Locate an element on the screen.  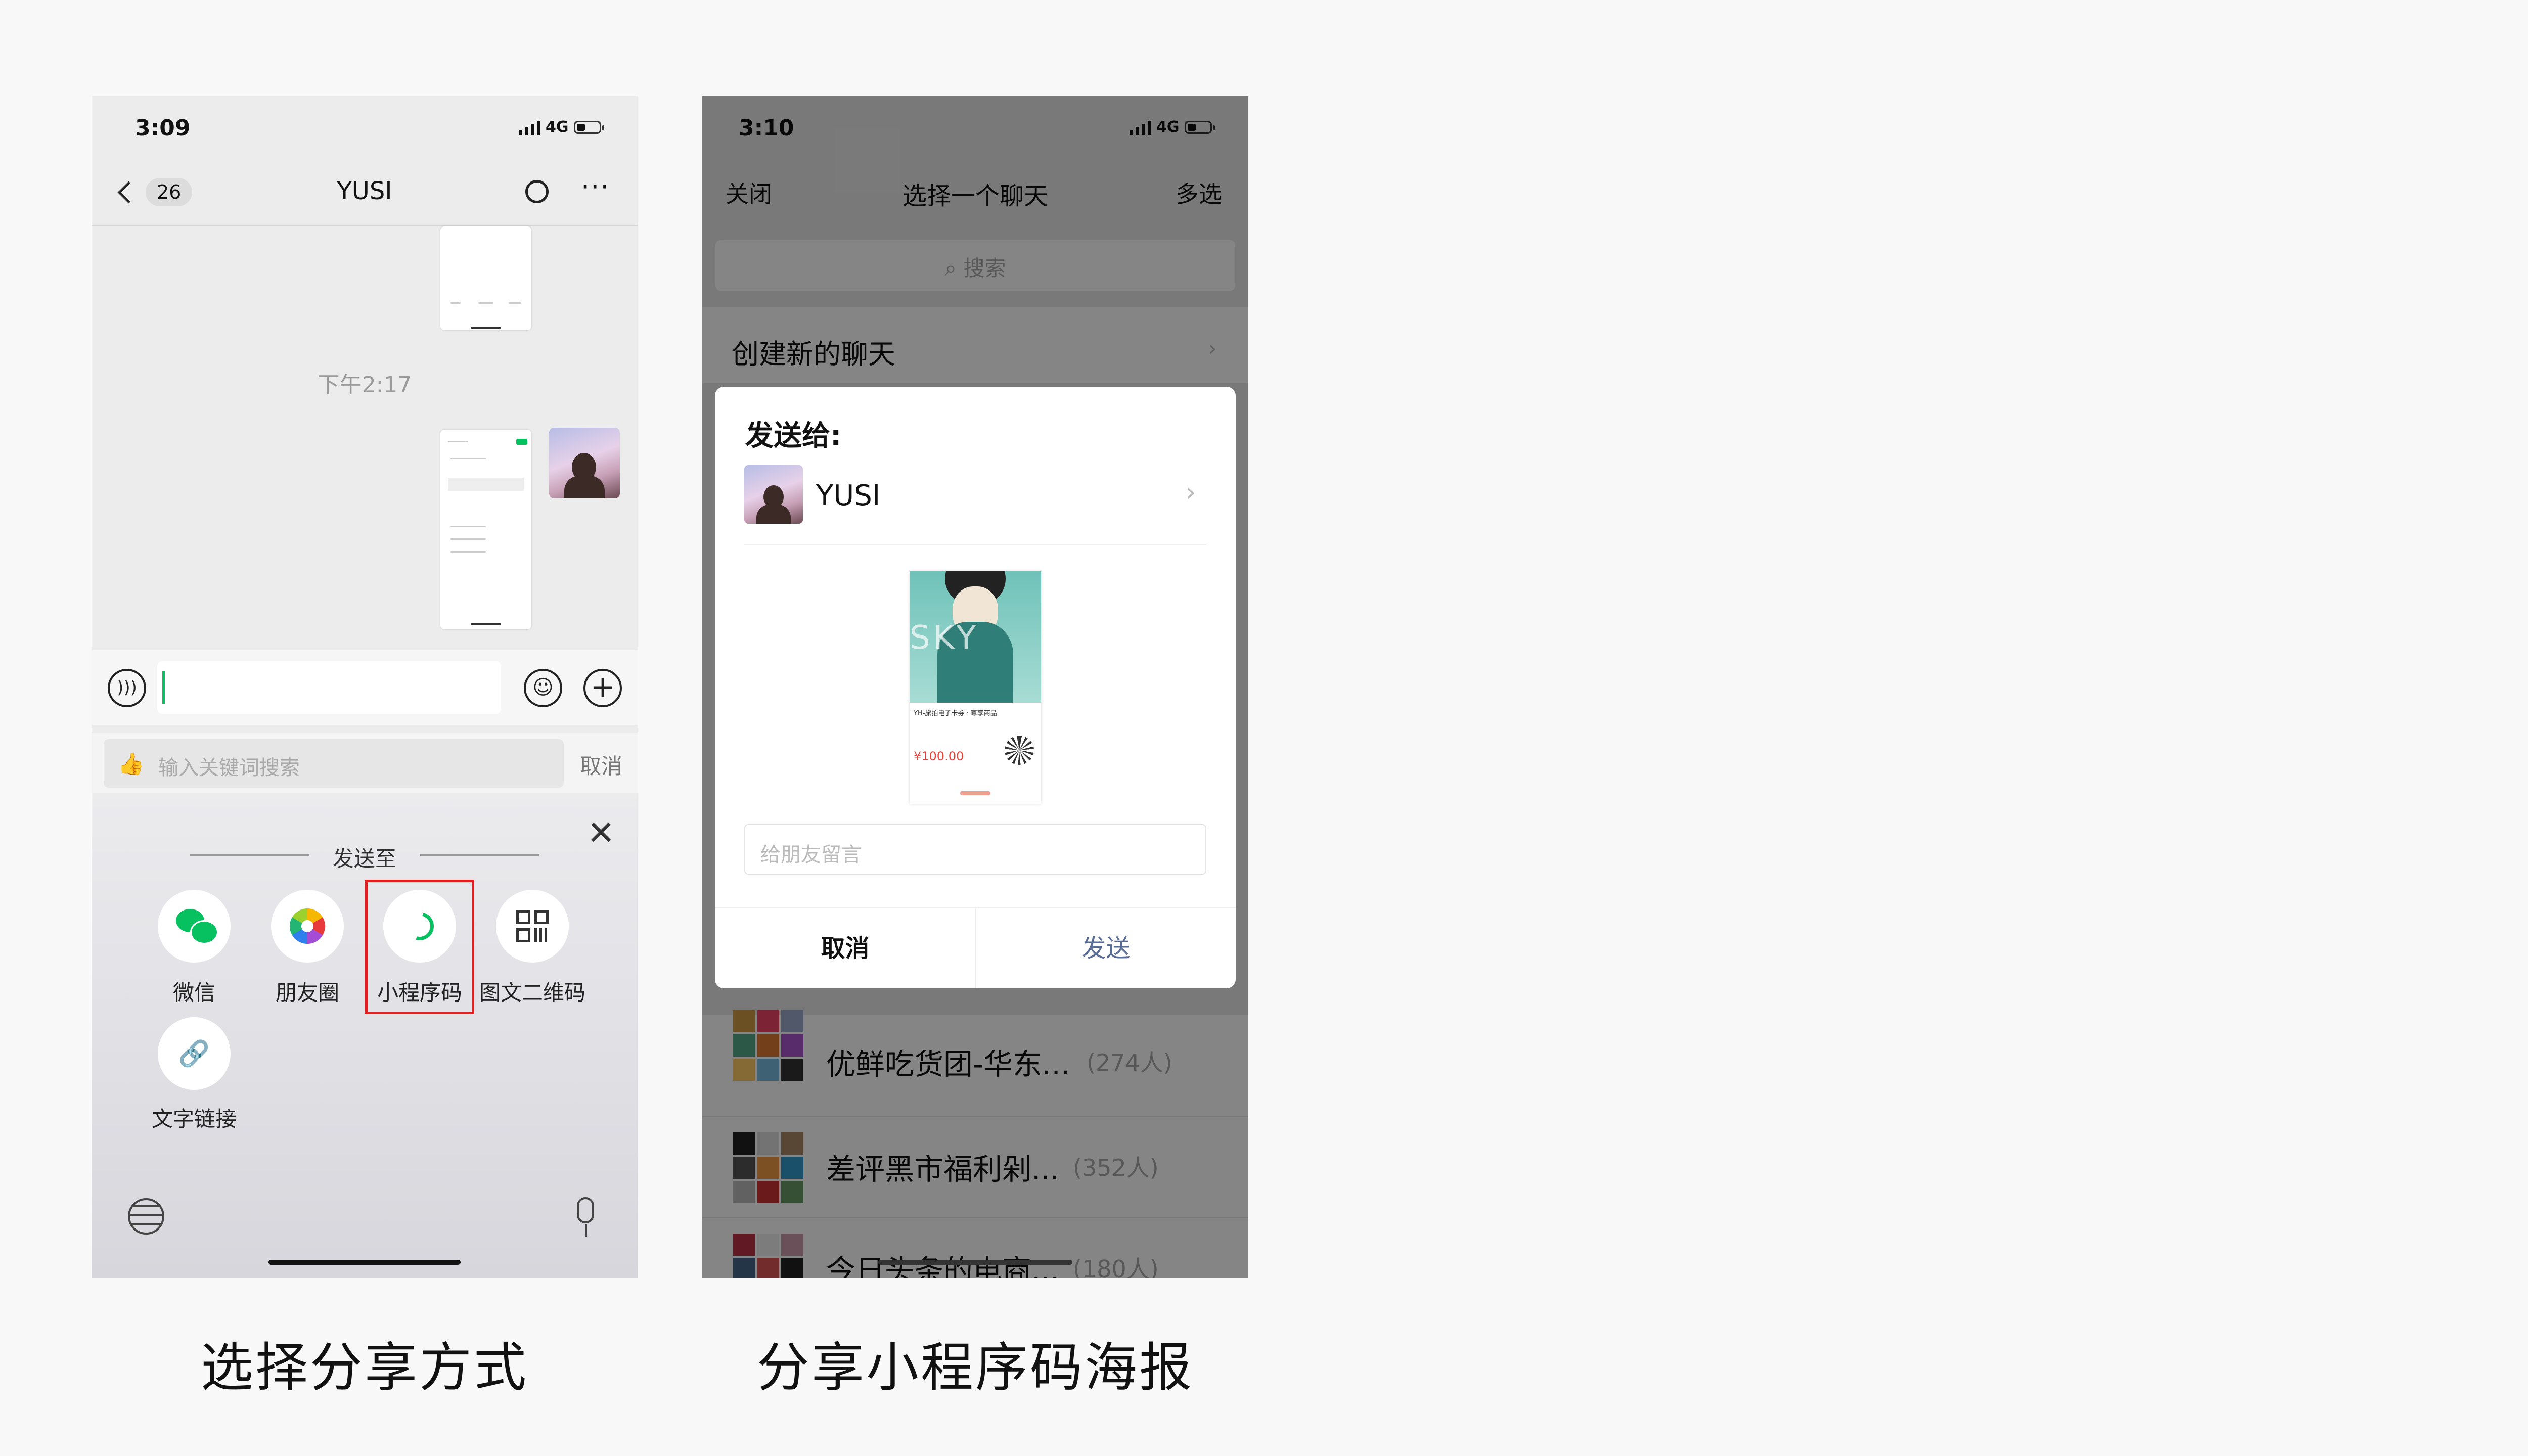
more-icon: ··· is located at coordinates (596, 187).